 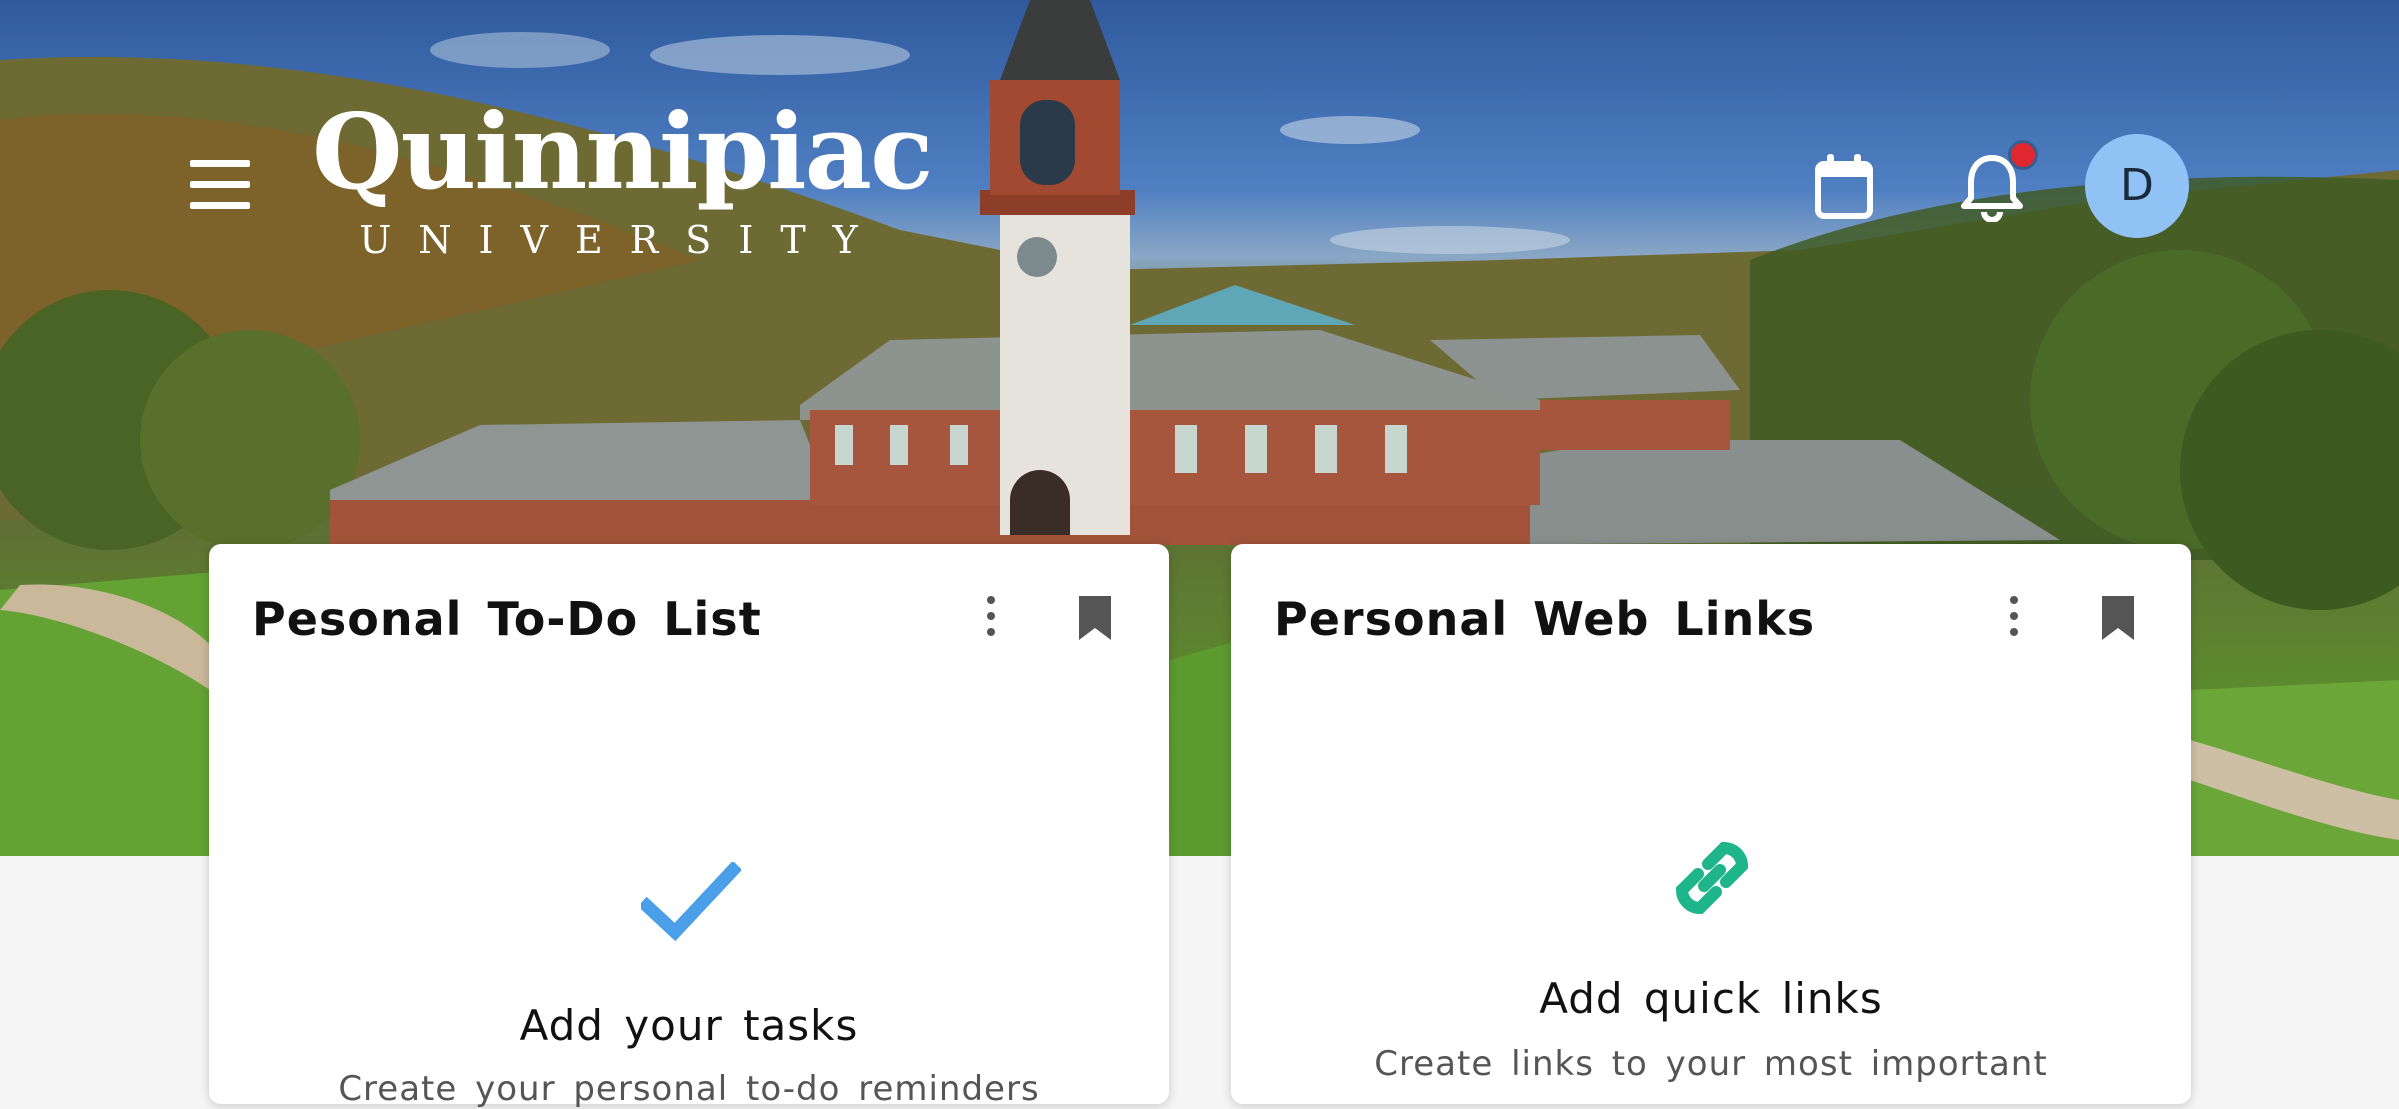 What do you see at coordinates (1844, 187) in the screenshot?
I see `calendar-icon` at bounding box center [1844, 187].